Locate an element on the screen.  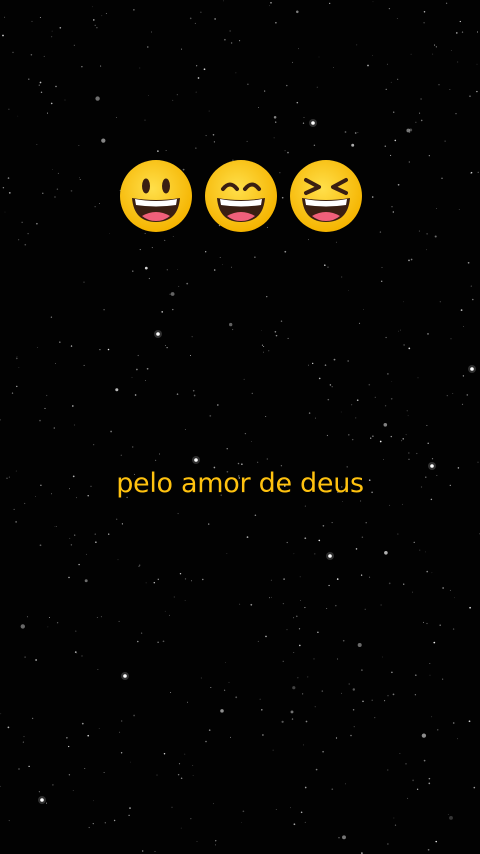
caption-text: pelo amor de deus is located at coordinates (240, 483).